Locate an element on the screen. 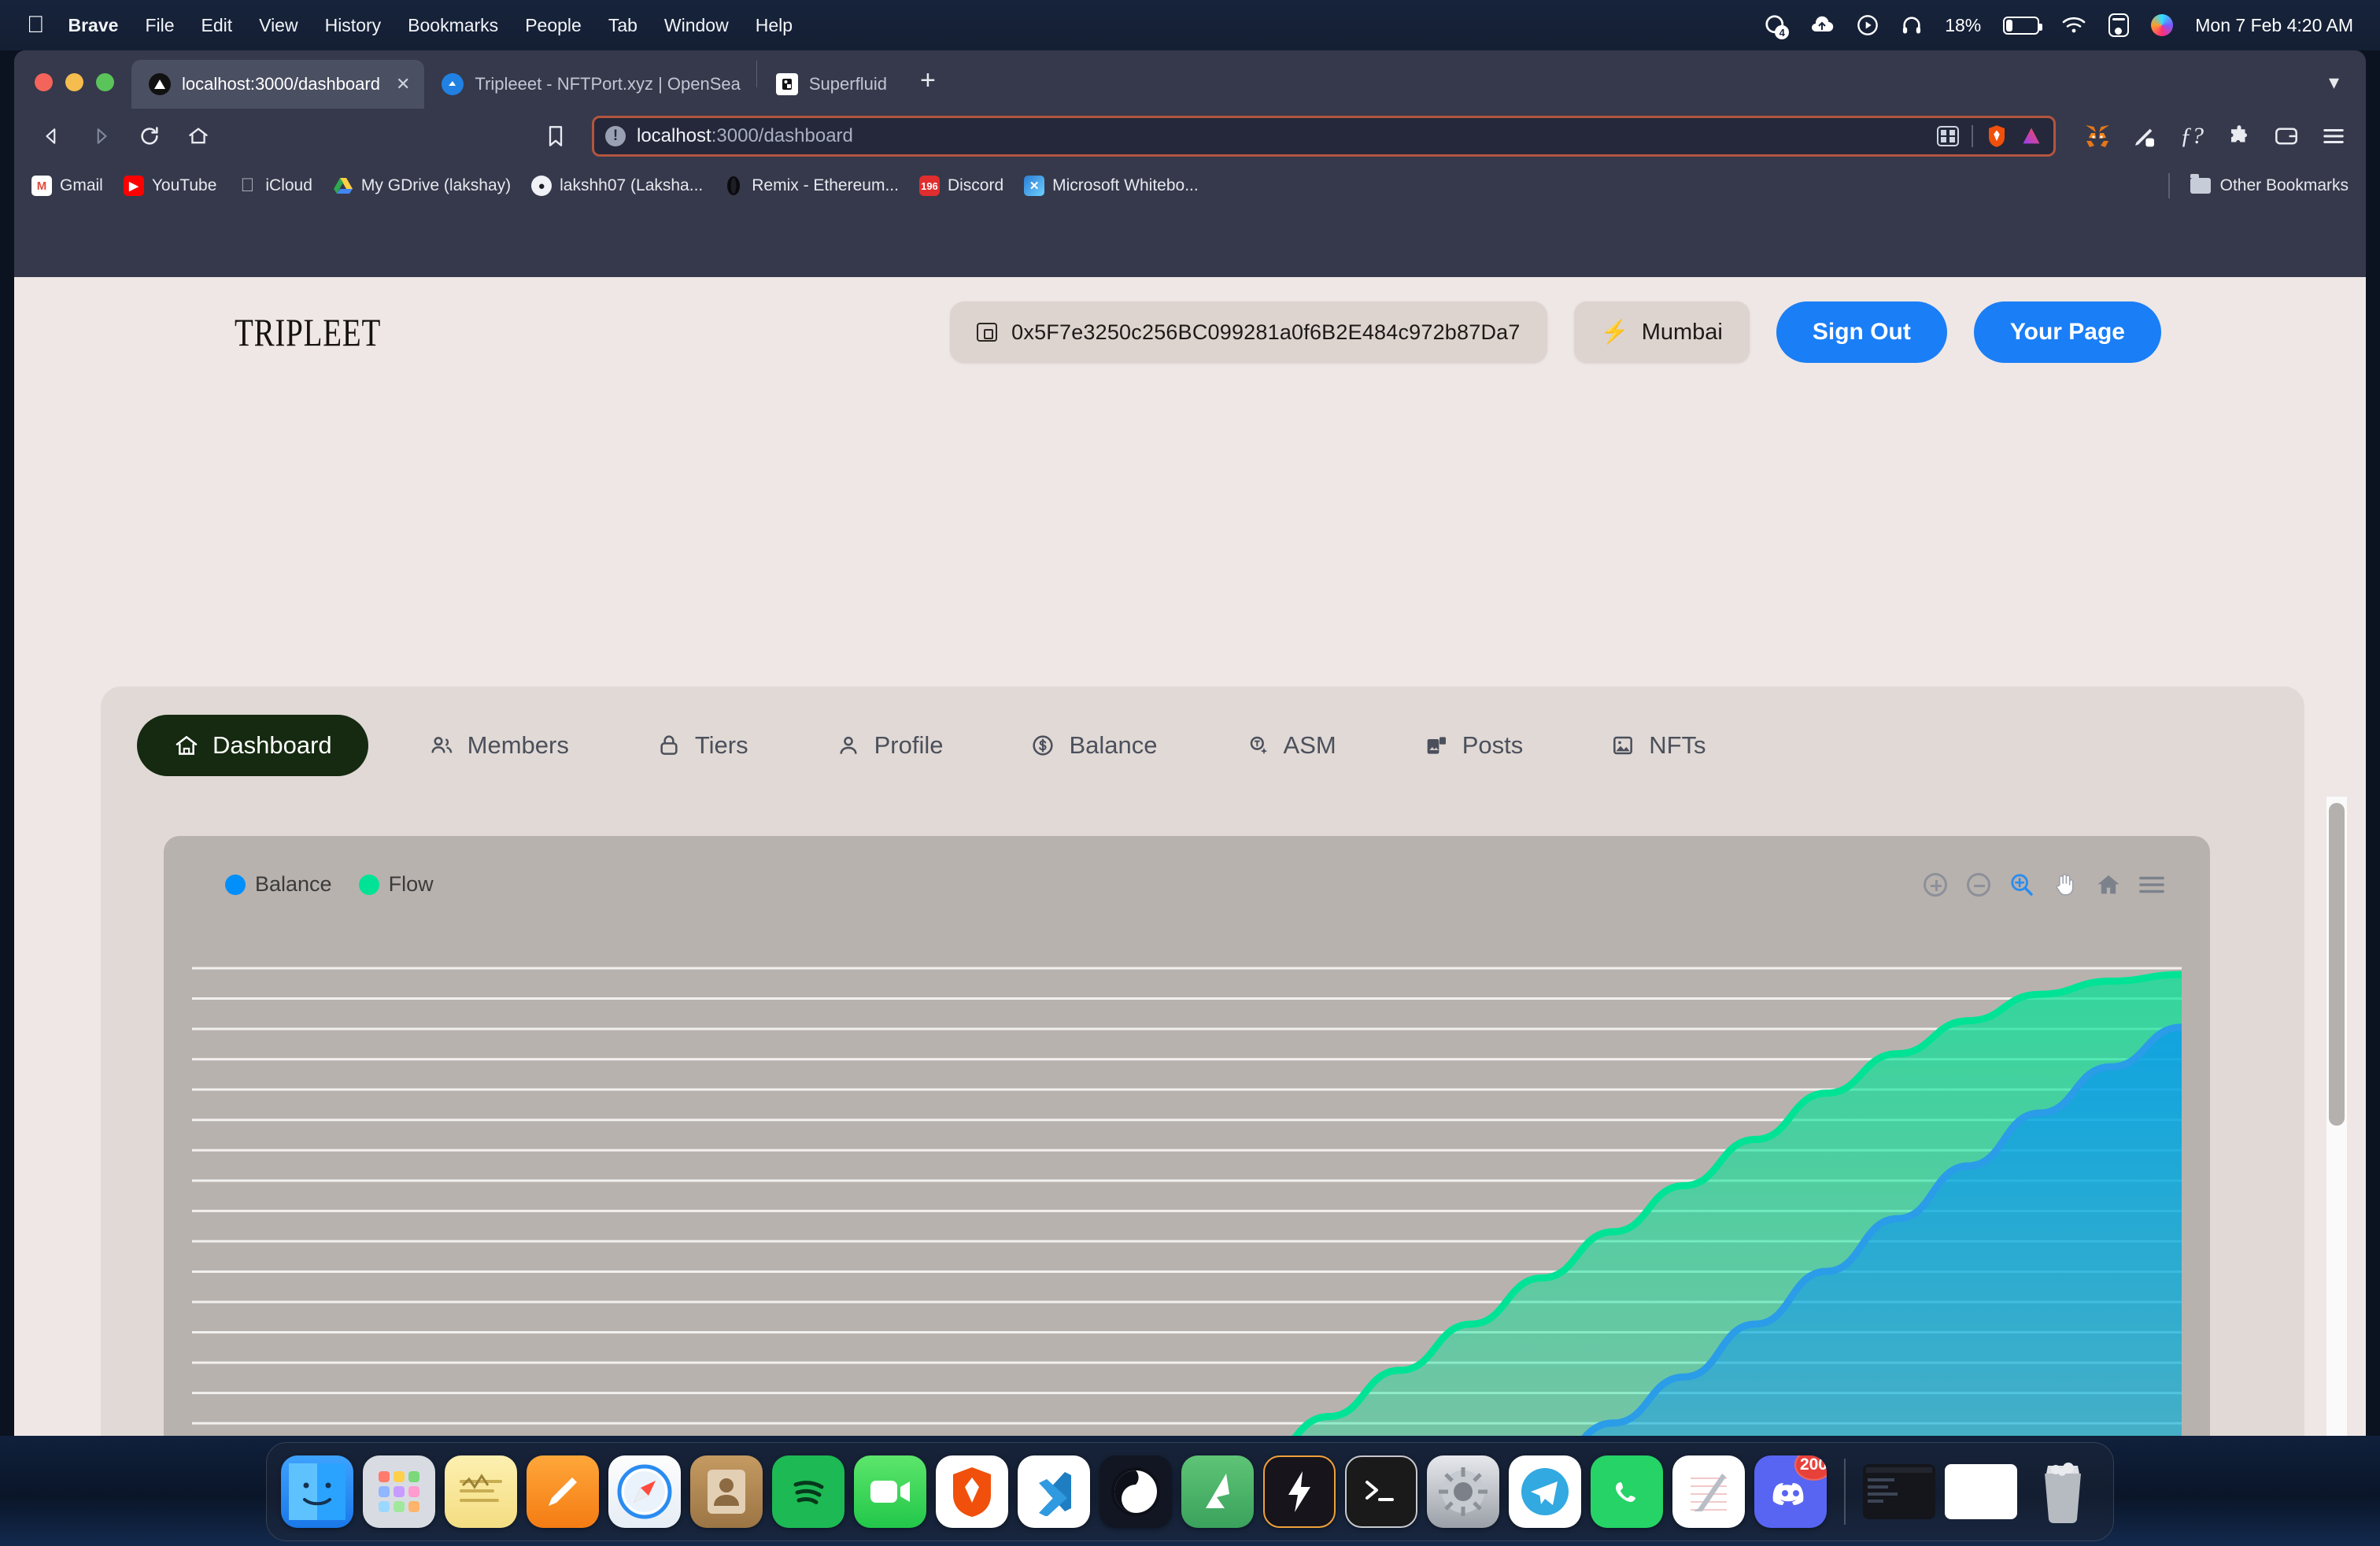 The width and height of the screenshot is (2380, 1546). sign-out-button: Sign Out is located at coordinates (1861, 332).